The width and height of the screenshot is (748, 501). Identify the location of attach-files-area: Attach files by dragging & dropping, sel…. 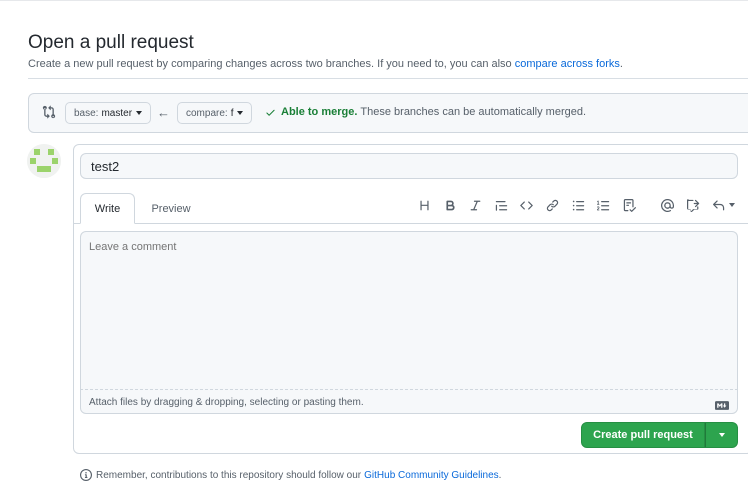
(409, 401).